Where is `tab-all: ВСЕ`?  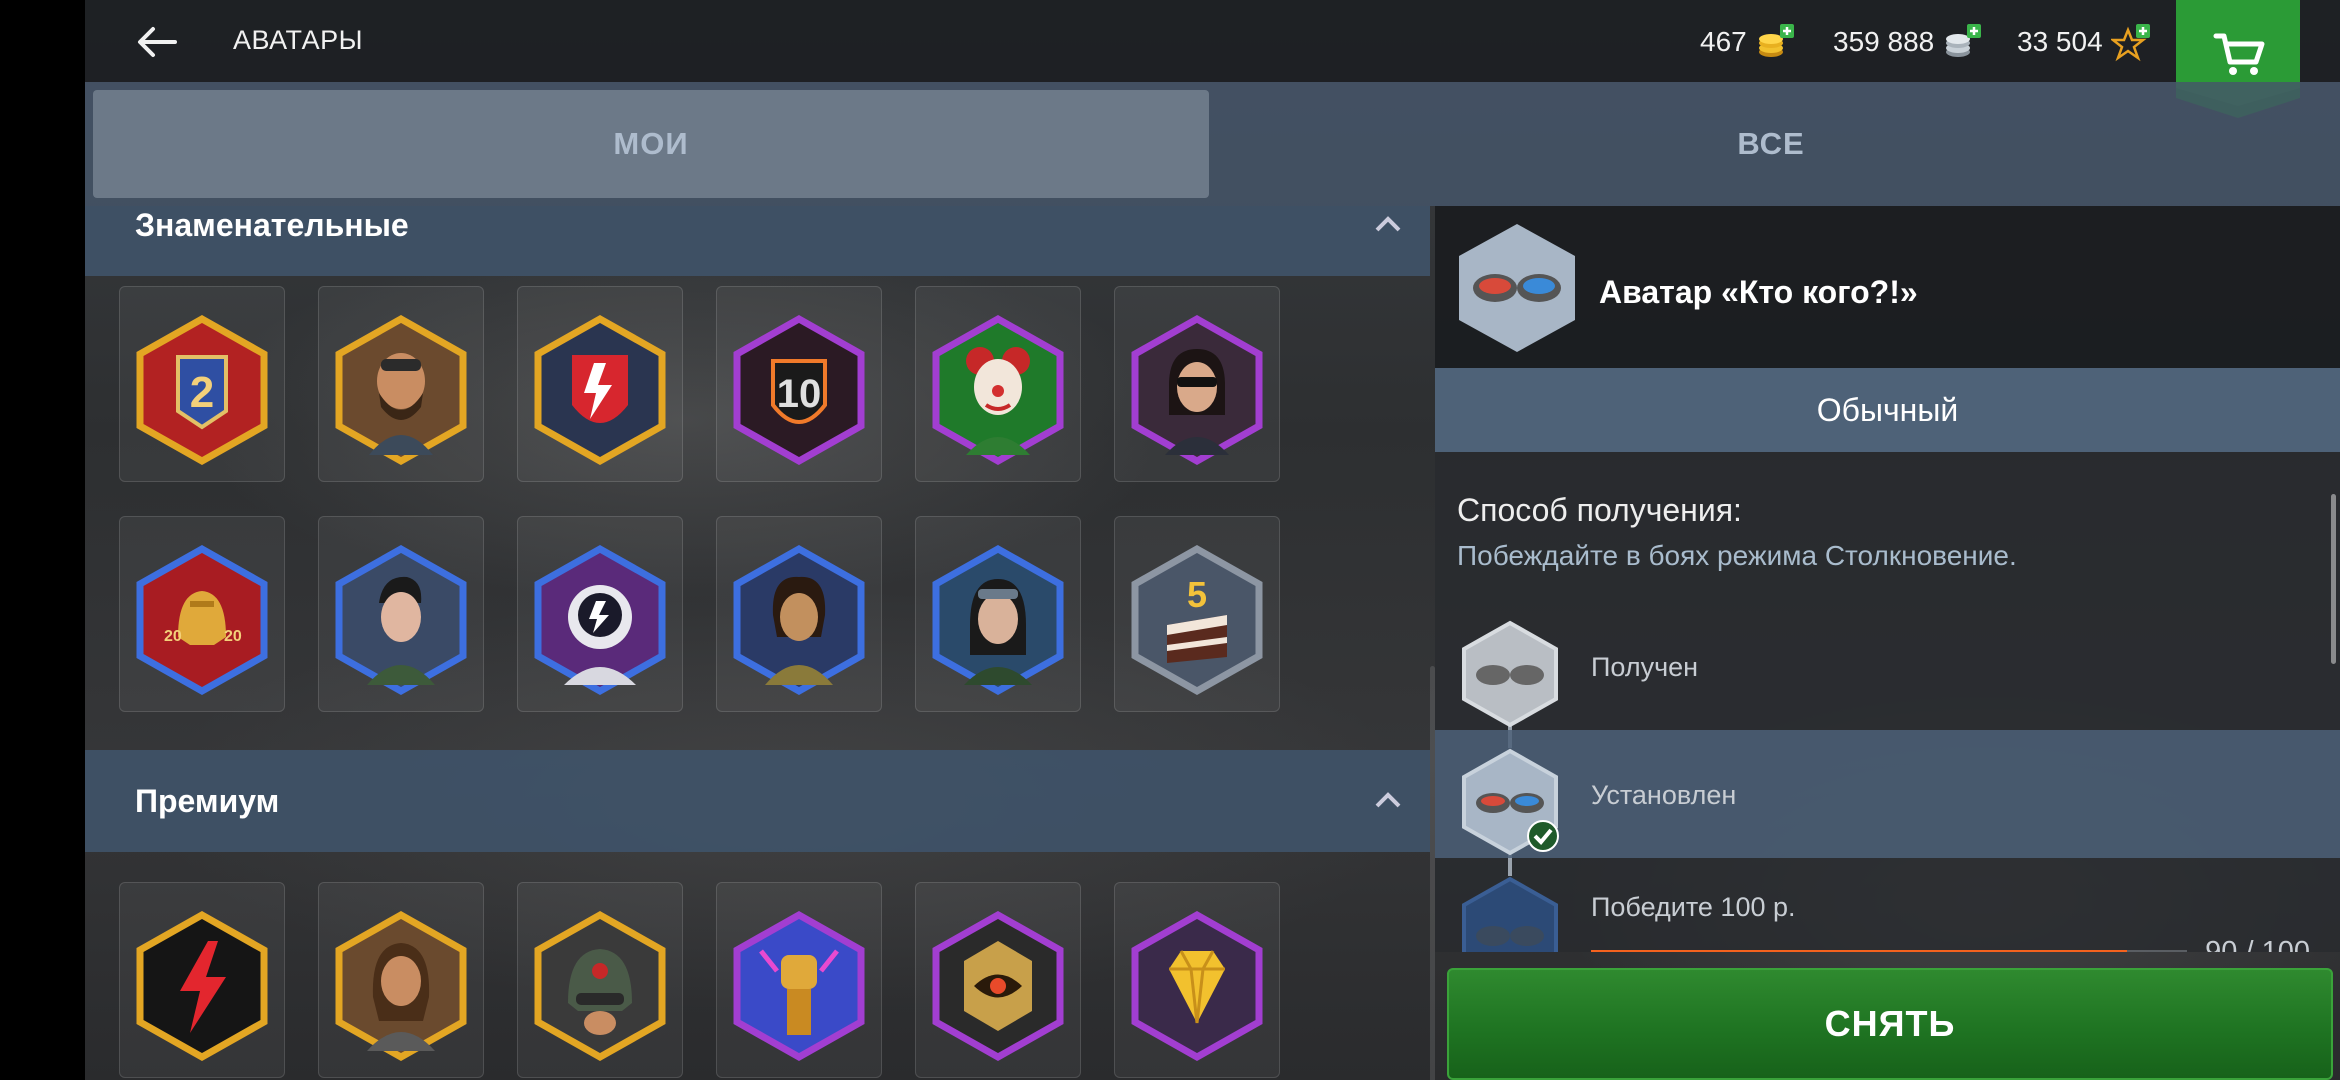 tab-all: ВСЕ is located at coordinates (1771, 144).